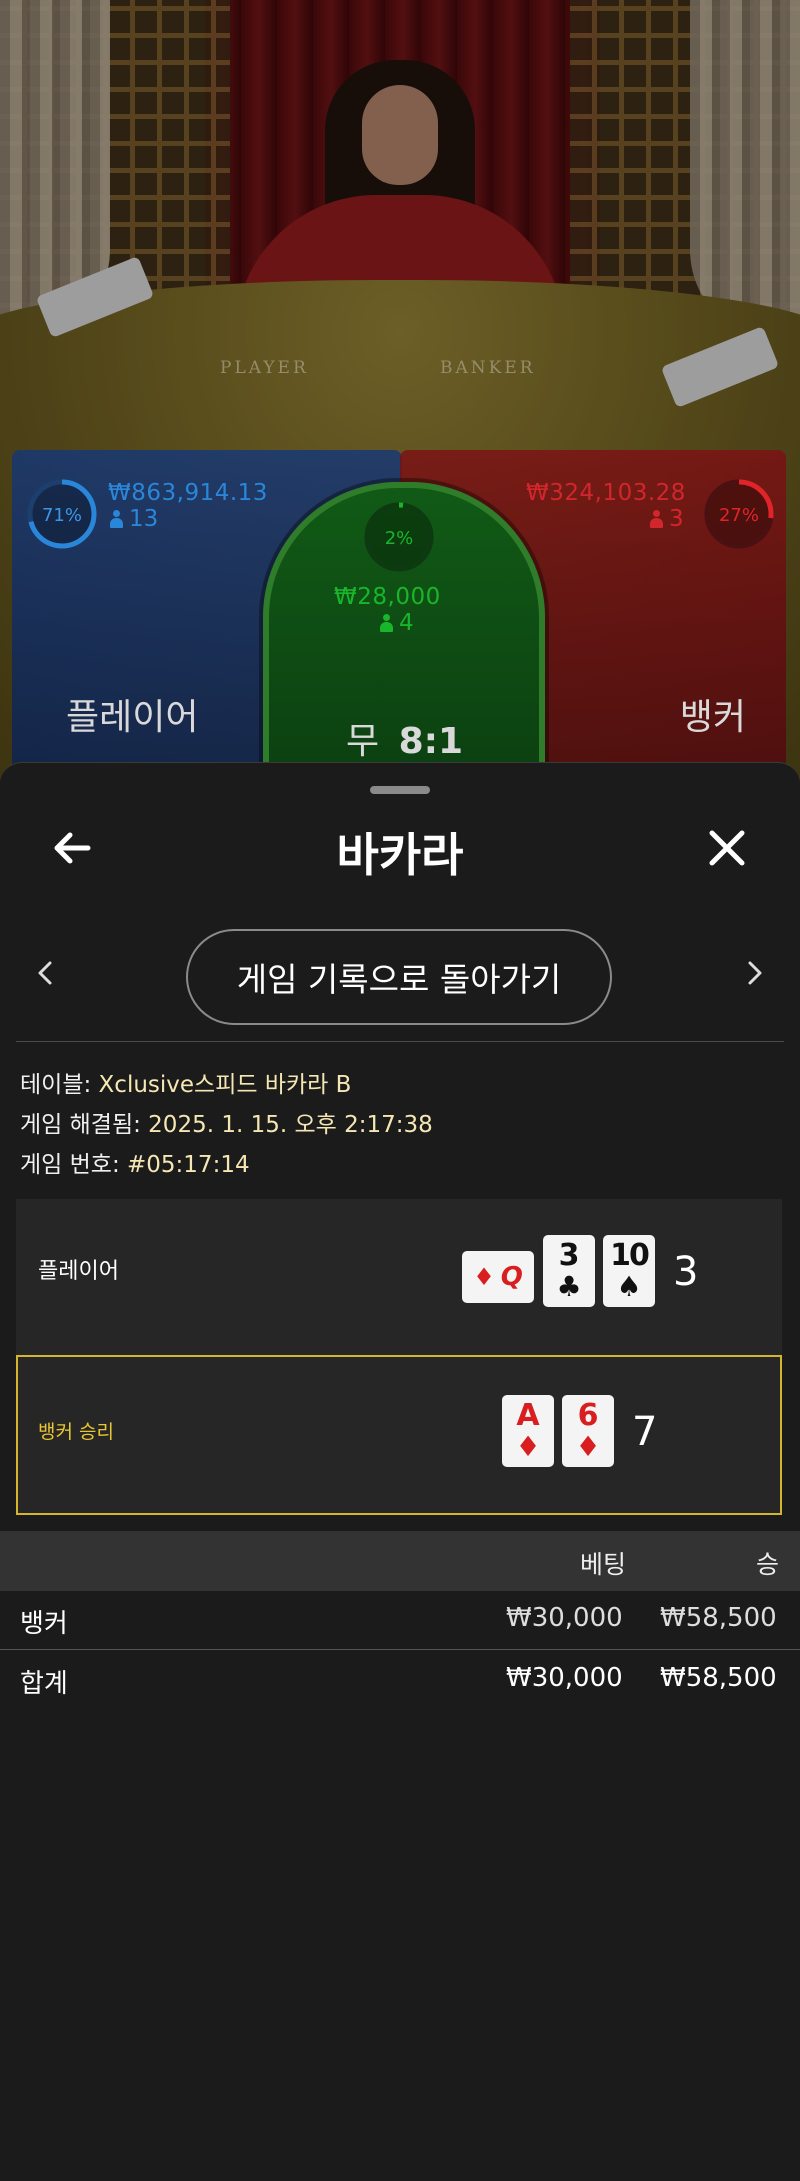 This screenshot has width=800, height=2181. What do you see at coordinates (400, 1680) in the screenshot?
I see `total-row: 합계 ₩30,000 ₩58,500` at bounding box center [400, 1680].